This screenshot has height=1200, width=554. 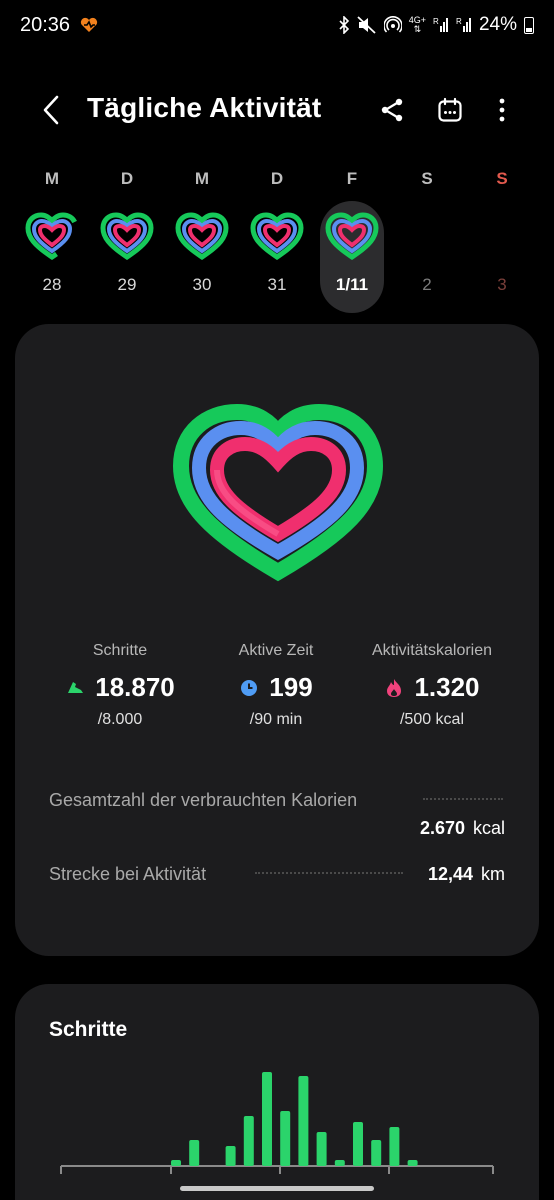 I want to click on activity-distance-row: Strecke bei Aktivität 12,44 km, so click(x=277, y=879).